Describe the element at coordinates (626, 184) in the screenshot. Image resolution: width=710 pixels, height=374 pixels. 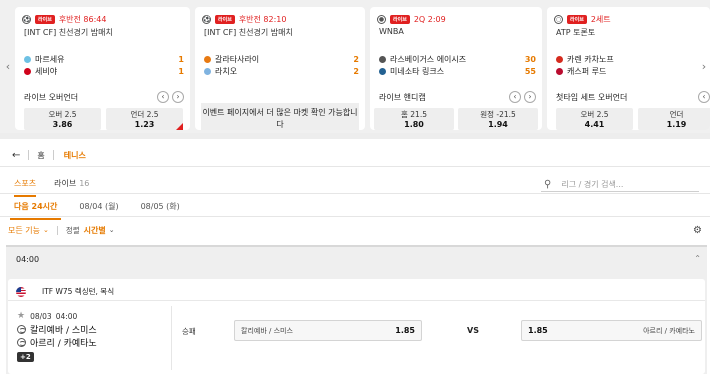
I see `search-input` at that location.